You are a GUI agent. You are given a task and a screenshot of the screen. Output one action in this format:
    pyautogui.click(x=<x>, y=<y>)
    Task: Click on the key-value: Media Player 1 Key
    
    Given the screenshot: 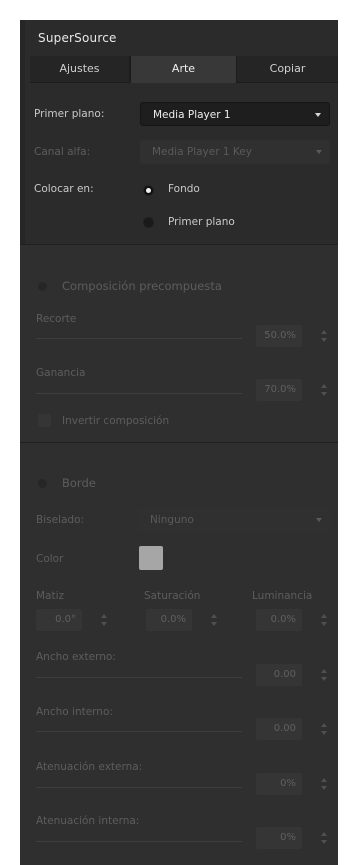 What is the action you would take?
    pyautogui.click(x=202, y=152)
    